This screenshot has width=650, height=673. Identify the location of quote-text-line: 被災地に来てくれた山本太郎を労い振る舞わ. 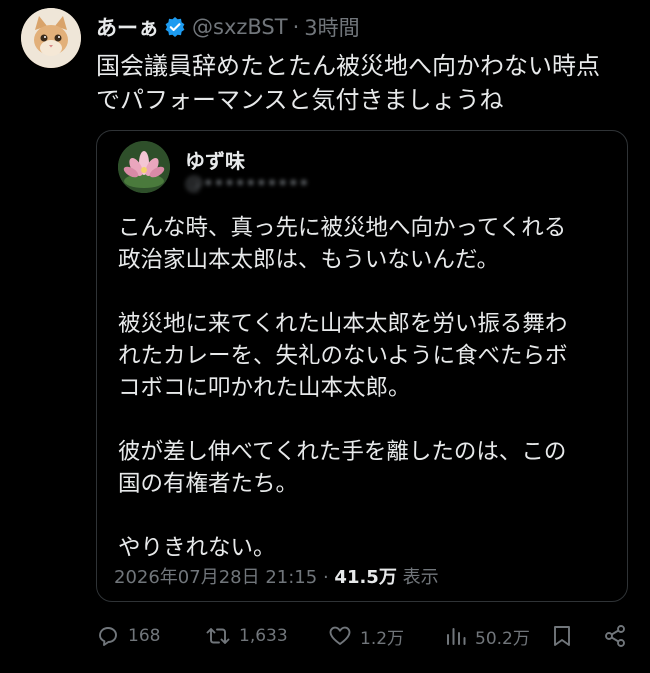
(343, 324).